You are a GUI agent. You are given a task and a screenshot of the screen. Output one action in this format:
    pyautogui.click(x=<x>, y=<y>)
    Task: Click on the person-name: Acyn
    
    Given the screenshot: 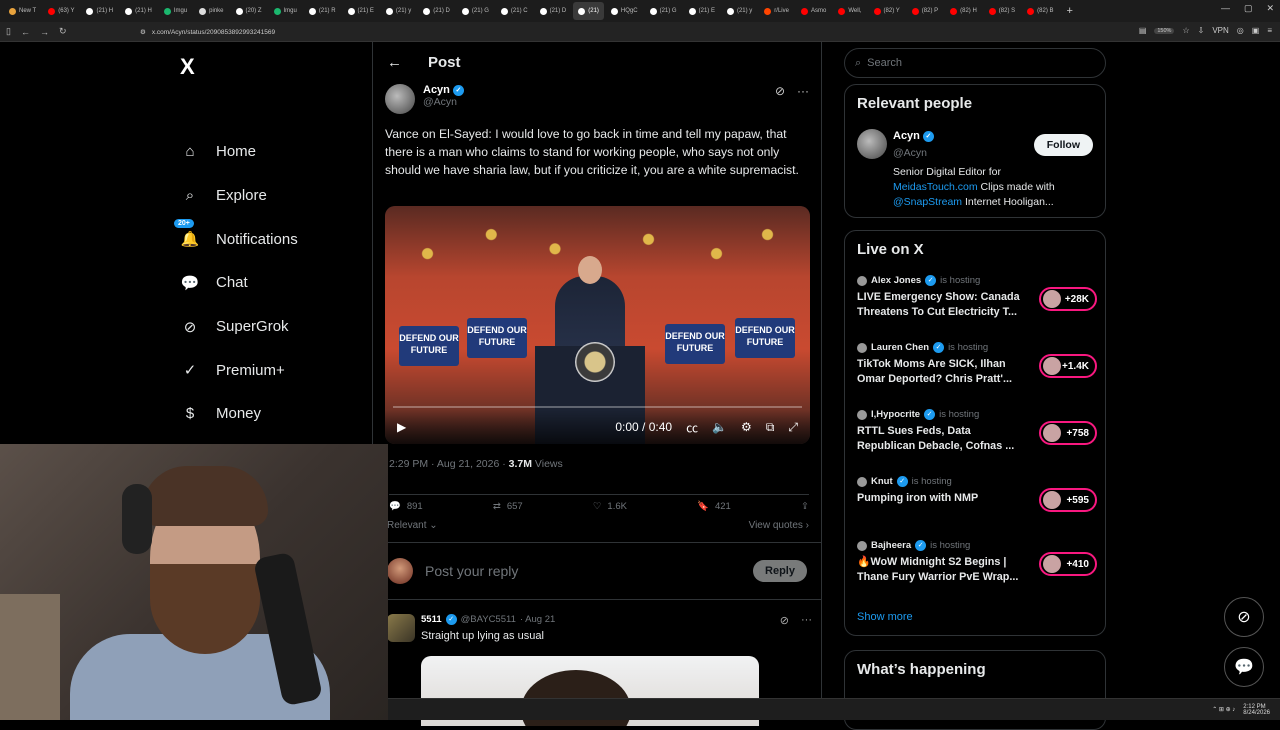 What is the action you would take?
    pyautogui.click(x=906, y=136)
    